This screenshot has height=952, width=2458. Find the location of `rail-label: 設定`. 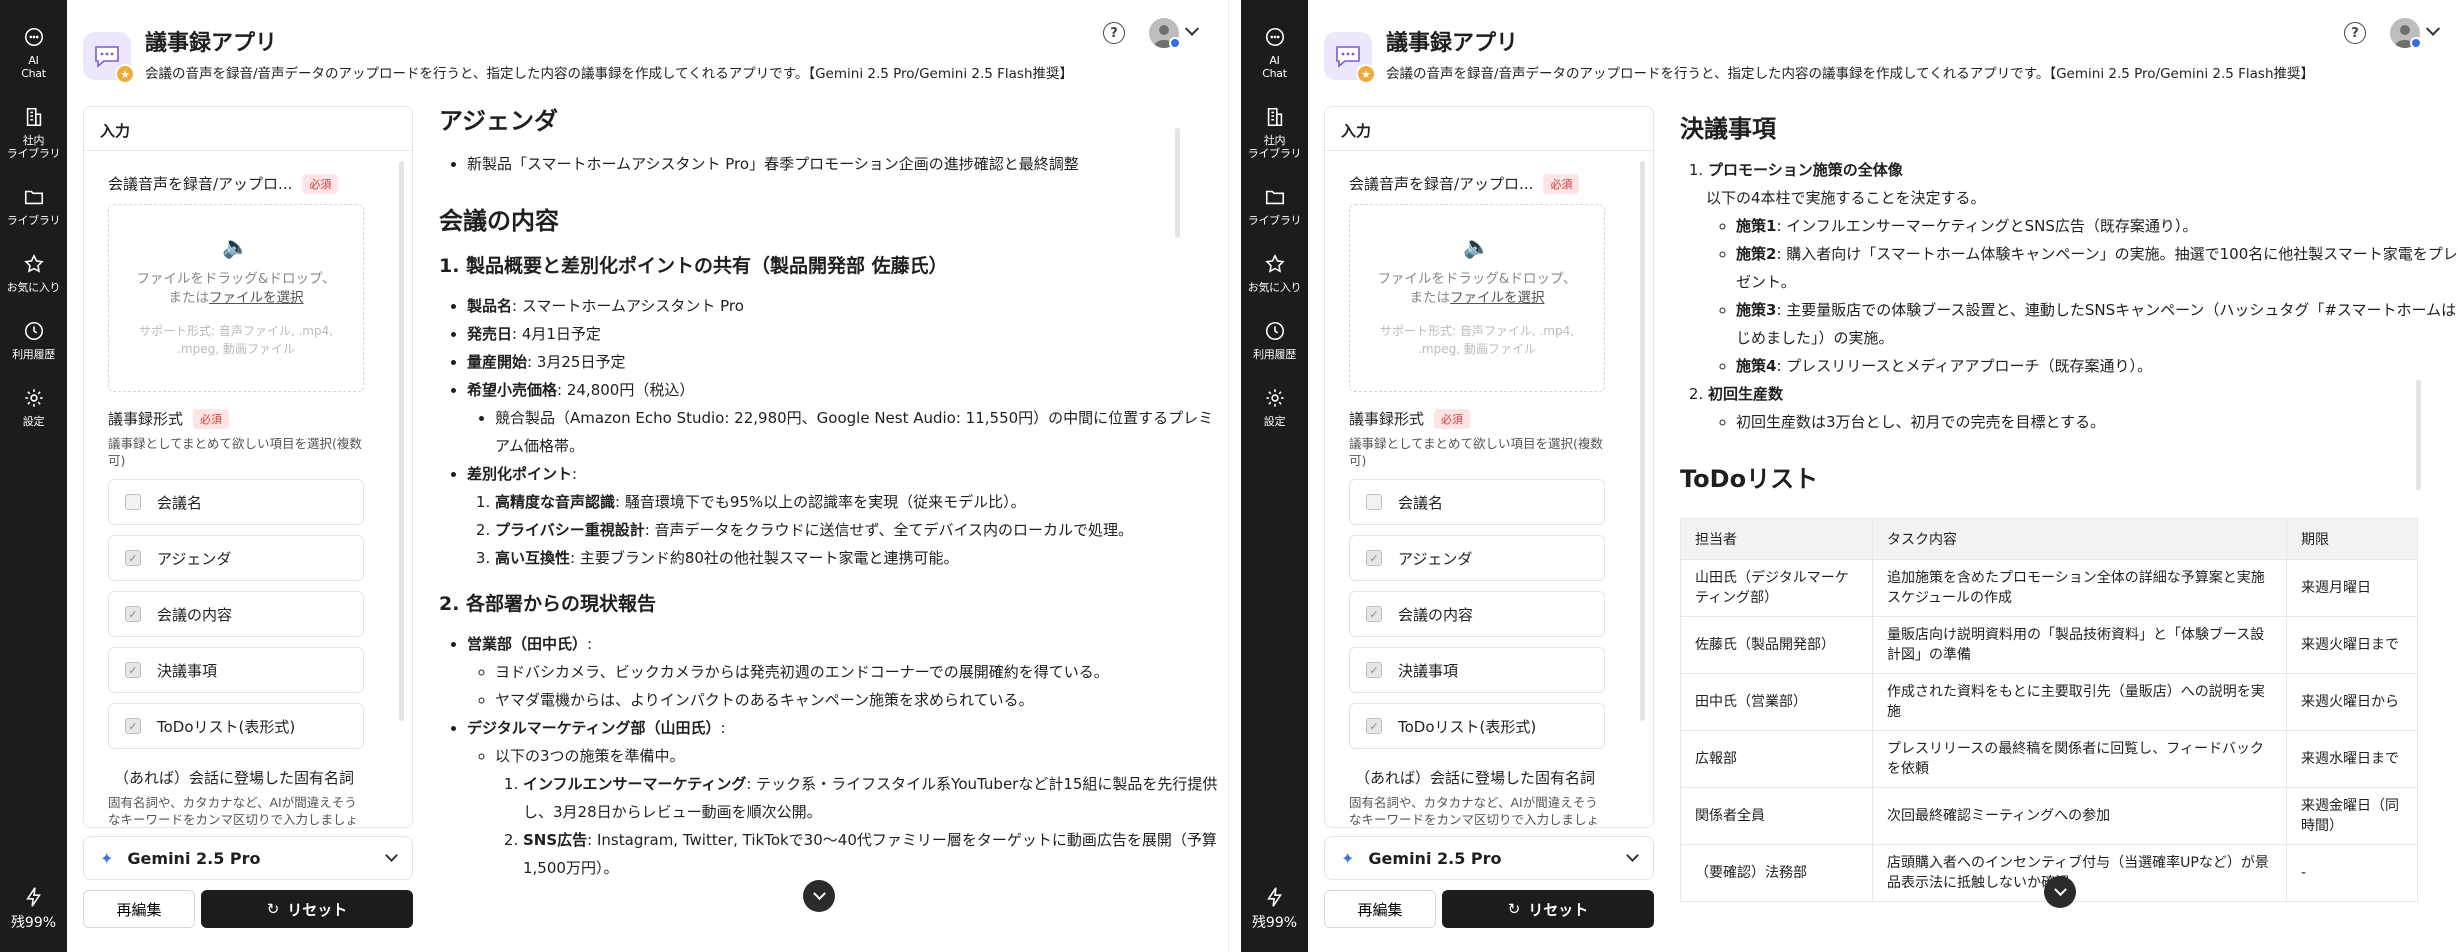

rail-label: 設定 is located at coordinates (1274, 421).